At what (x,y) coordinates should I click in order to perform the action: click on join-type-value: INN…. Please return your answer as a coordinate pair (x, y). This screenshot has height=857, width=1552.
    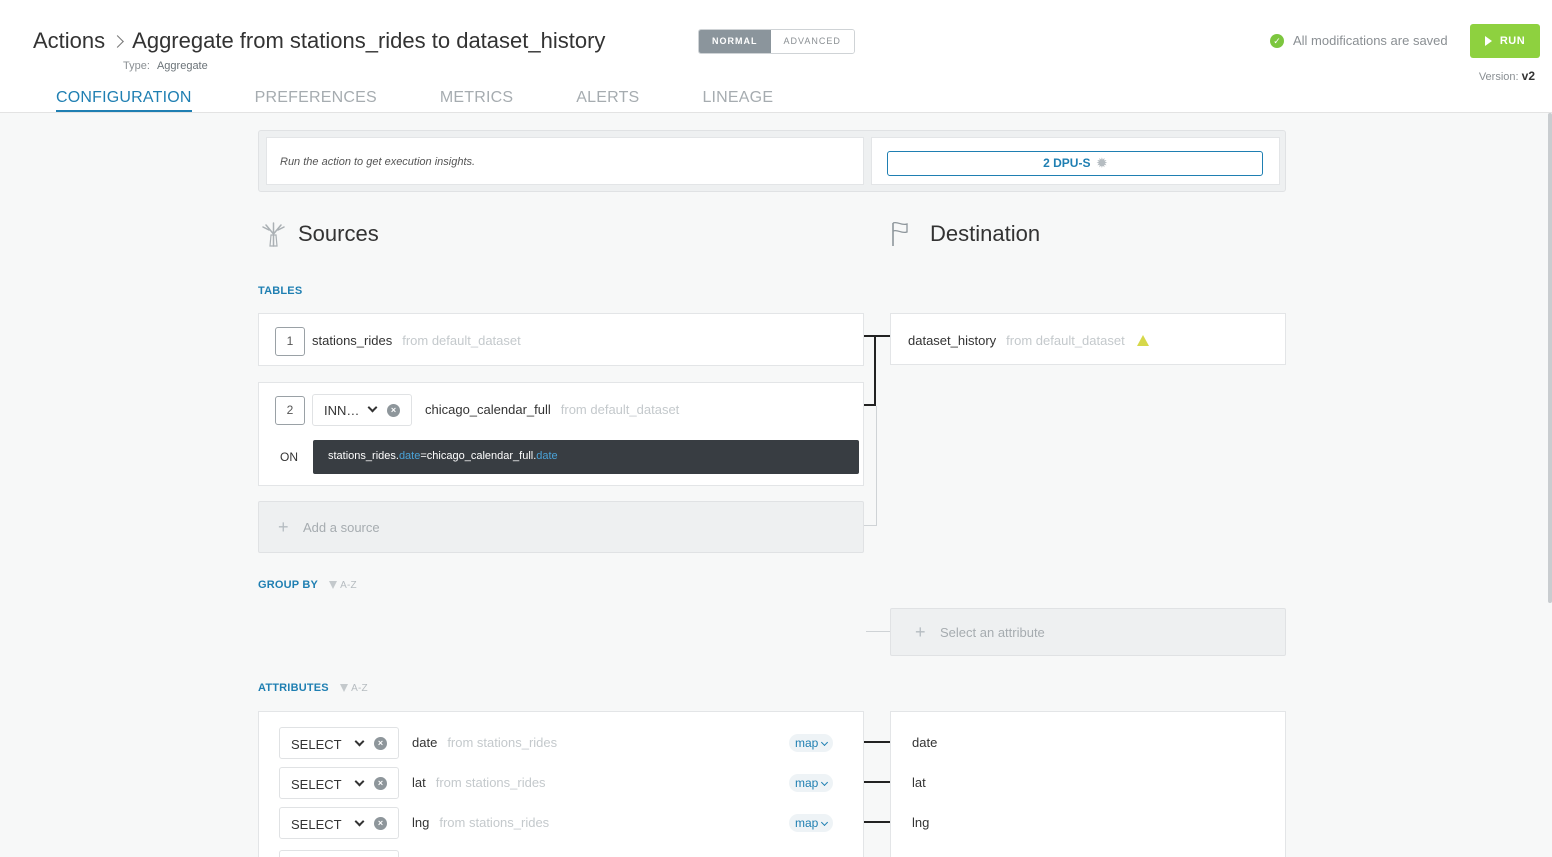
    Looking at the image, I should click on (342, 410).